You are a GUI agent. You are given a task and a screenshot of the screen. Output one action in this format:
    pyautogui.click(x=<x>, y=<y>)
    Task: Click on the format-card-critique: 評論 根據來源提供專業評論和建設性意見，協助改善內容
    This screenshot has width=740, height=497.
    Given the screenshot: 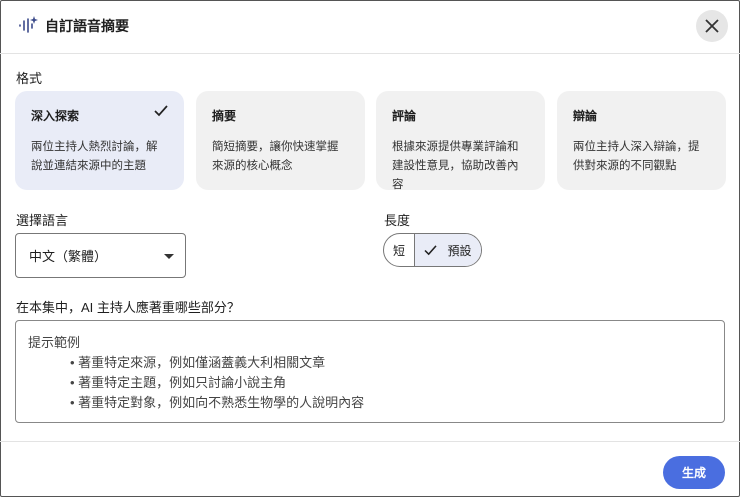 What is the action you would take?
    pyautogui.click(x=460, y=141)
    